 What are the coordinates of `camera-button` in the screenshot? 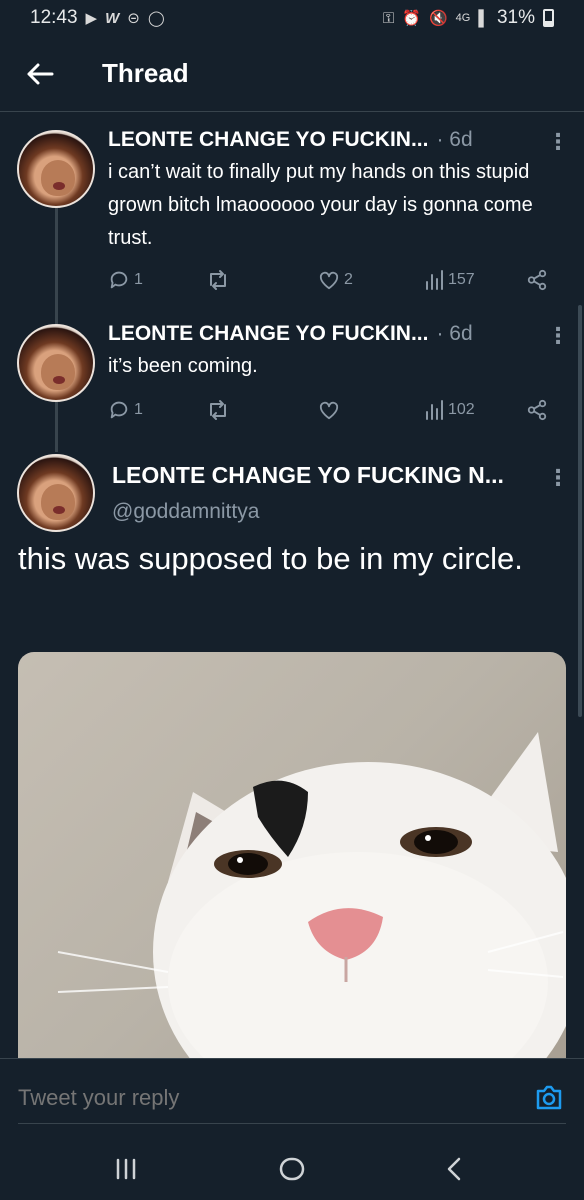 It's located at (549, 1098).